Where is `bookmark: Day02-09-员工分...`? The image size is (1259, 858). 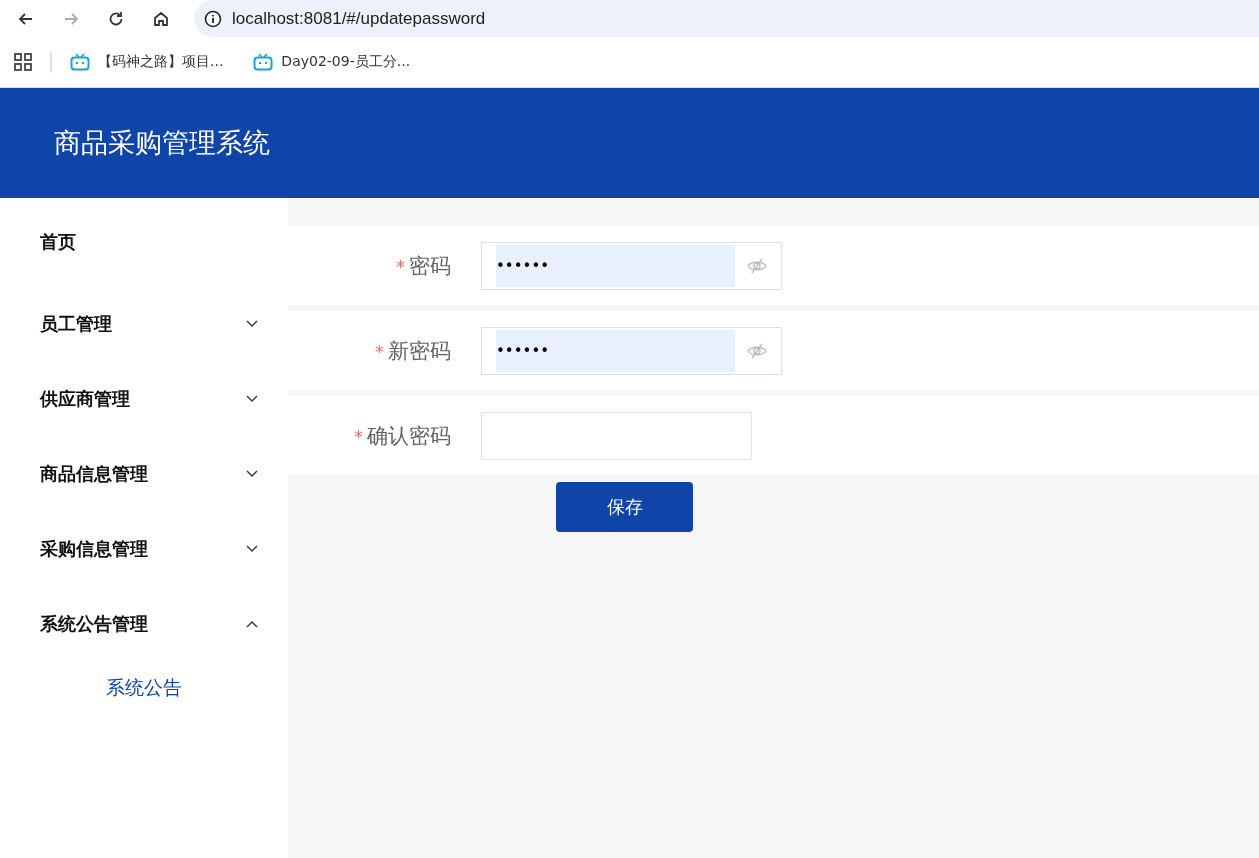 bookmark: Day02-09-员工分... is located at coordinates (332, 62).